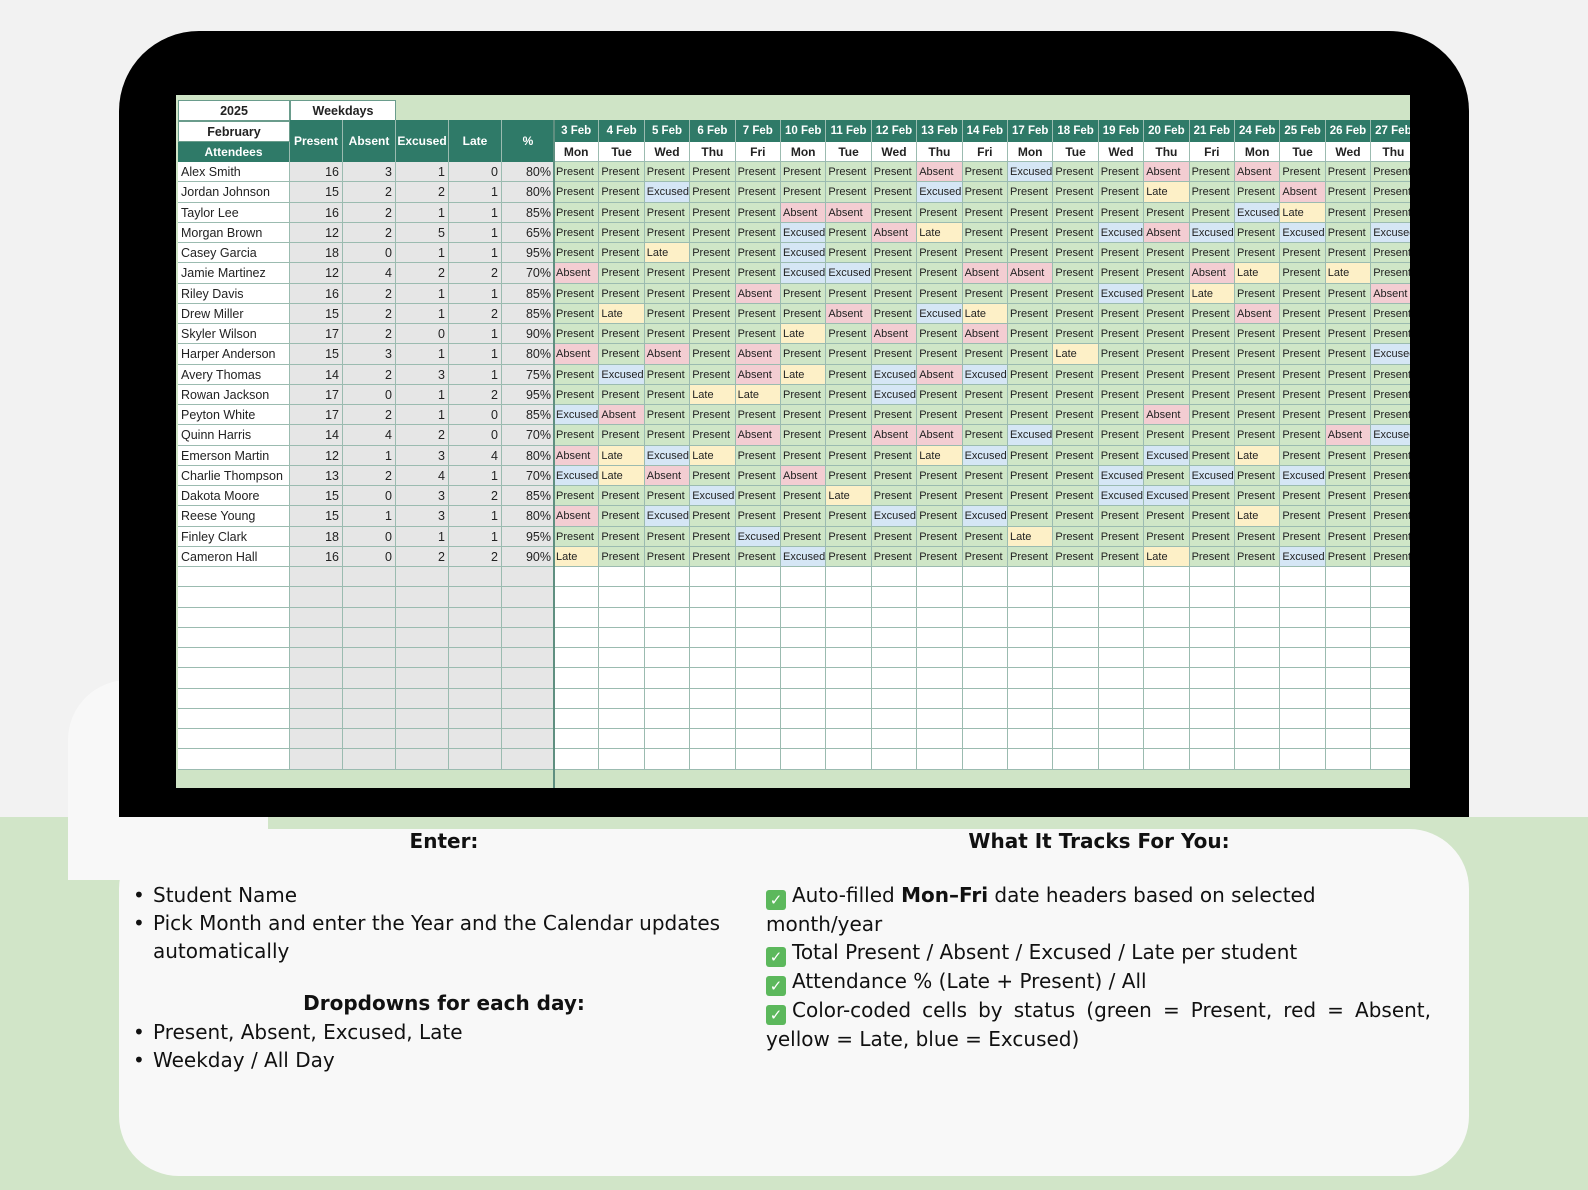 The image size is (1588, 1190). What do you see at coordinates (234, 496) in the screenshot?
I see `student-name-cell: Dakota Moore` at bounding box center [234, 496].